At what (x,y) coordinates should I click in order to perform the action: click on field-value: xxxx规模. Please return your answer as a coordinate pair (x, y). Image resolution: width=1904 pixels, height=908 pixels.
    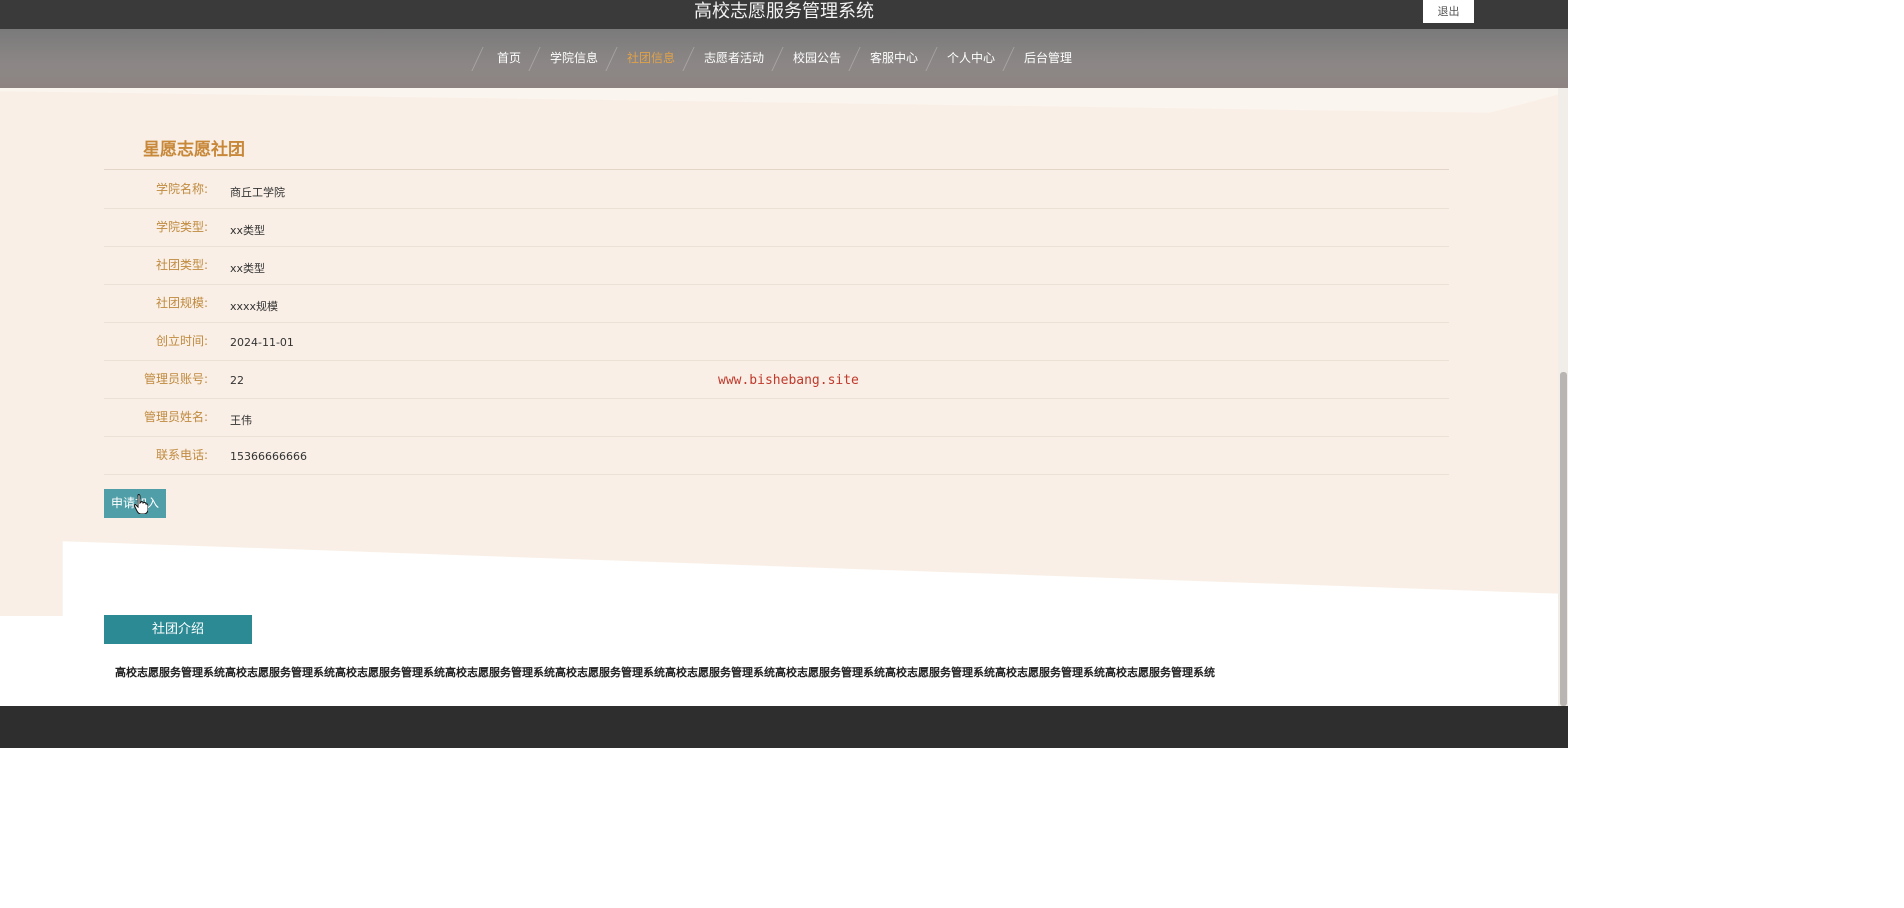
    Looking at the image, I should click on (254, 306).